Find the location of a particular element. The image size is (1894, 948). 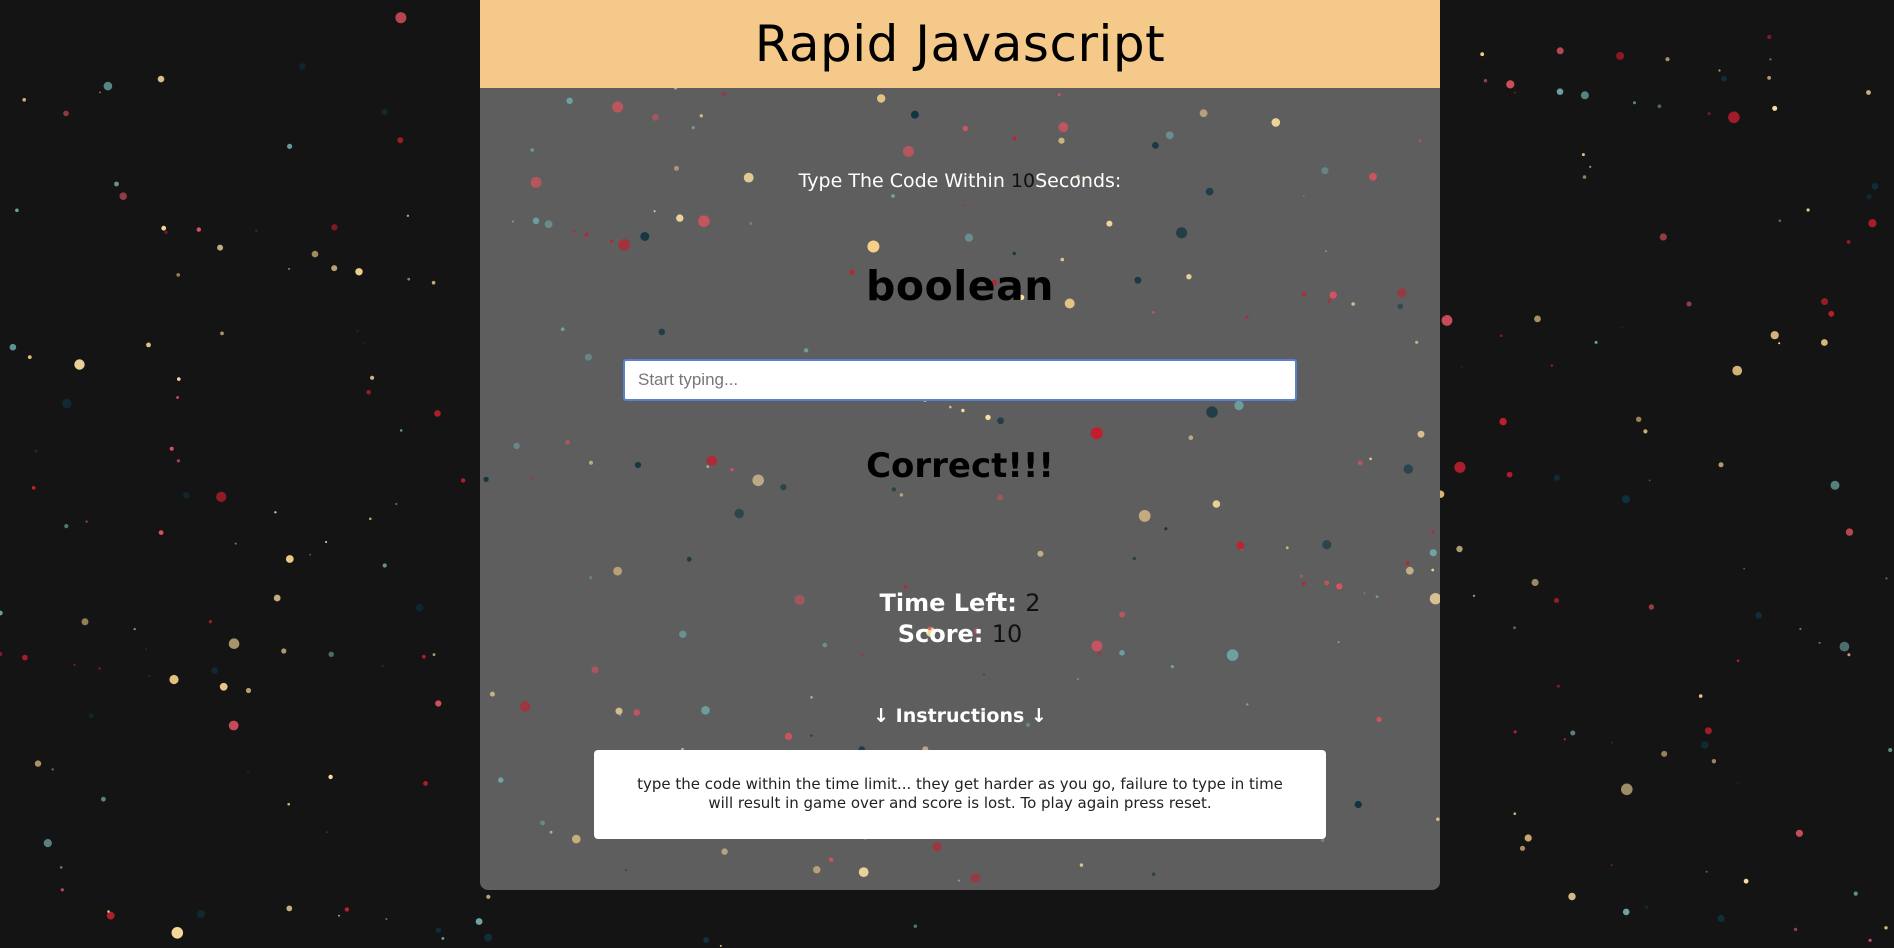

time-left-label: Time Left: is located at coordinates (948, 603).